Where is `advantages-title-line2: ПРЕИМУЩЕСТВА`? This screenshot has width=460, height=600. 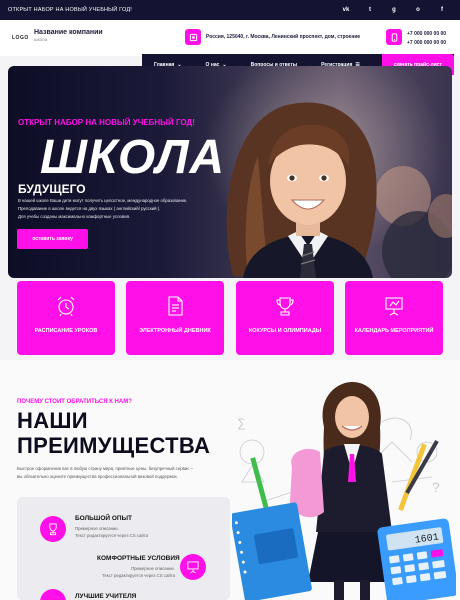
advantages-title-line2: ПРЕИМУЩЕСТВА is located at coordinates (114, 445).